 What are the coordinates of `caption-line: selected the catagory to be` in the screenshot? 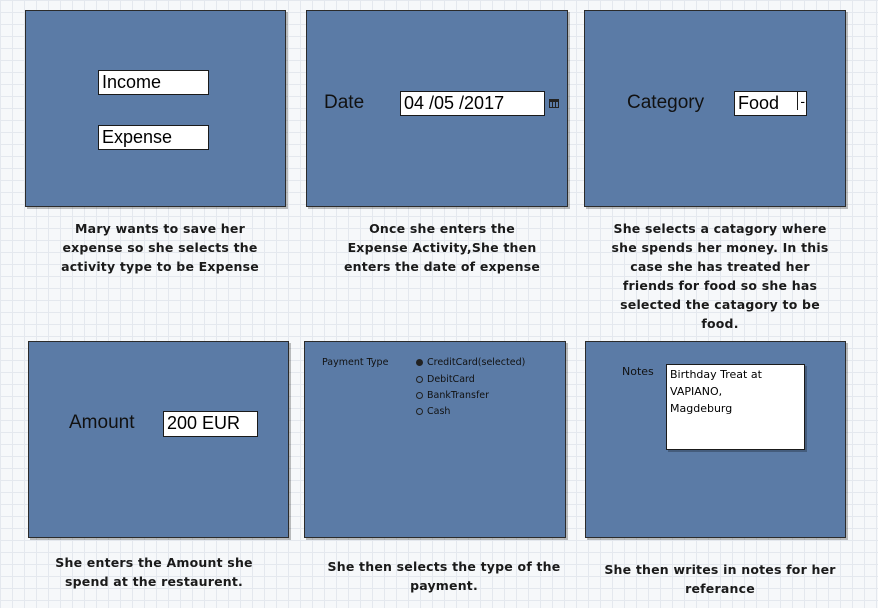 It's located at (720, 304).